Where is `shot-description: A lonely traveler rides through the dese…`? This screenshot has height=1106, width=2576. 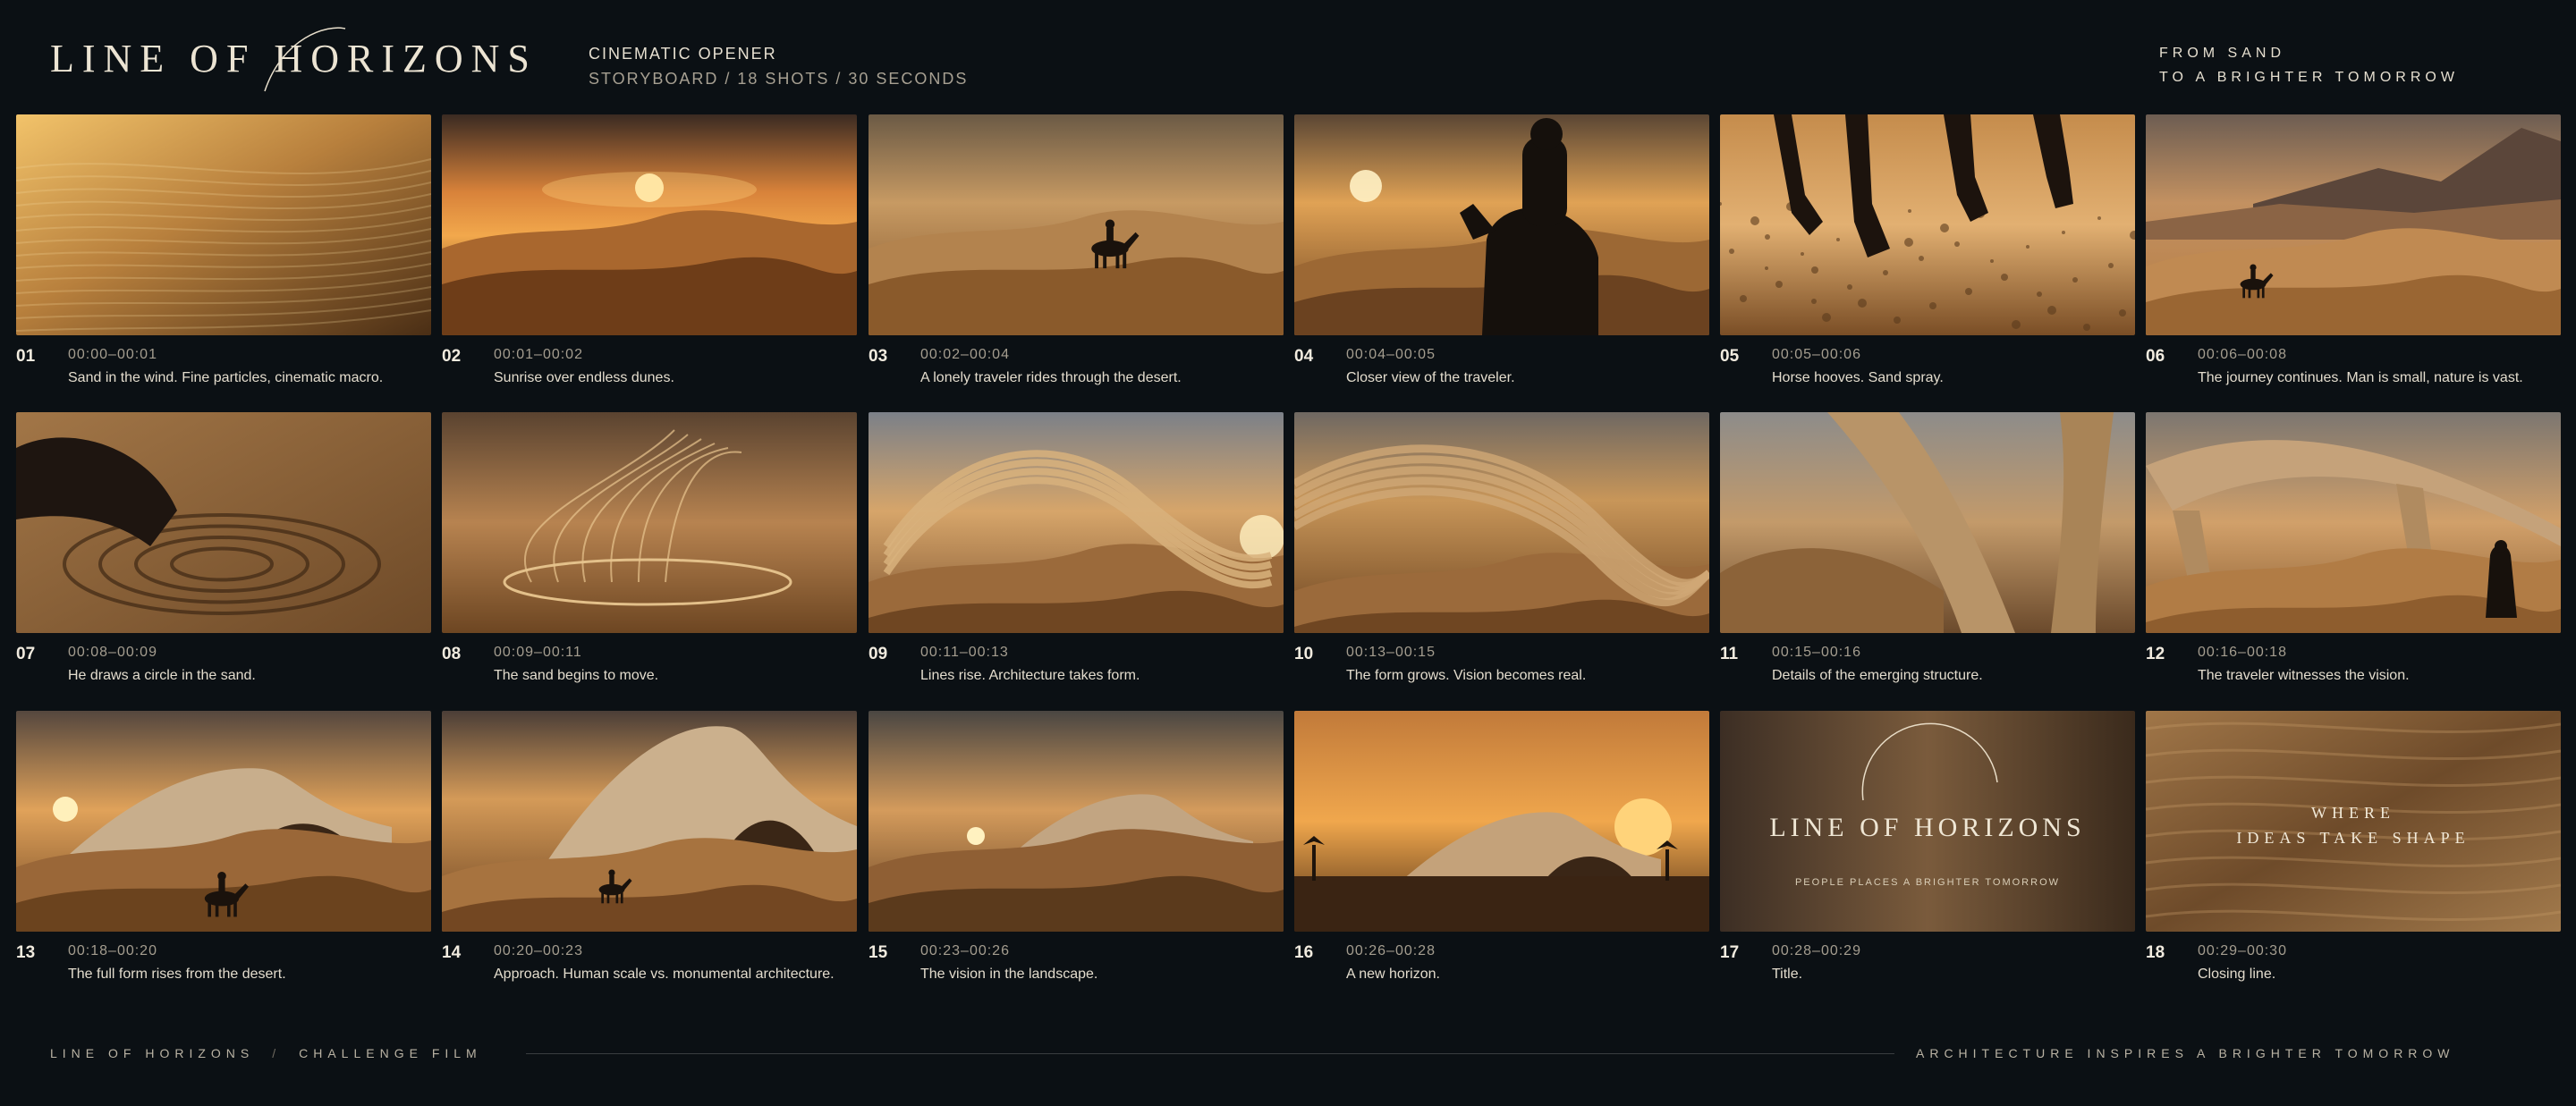
shot-description: A lonely traveler rides through the dese… is located at coordinates (1051, 377).